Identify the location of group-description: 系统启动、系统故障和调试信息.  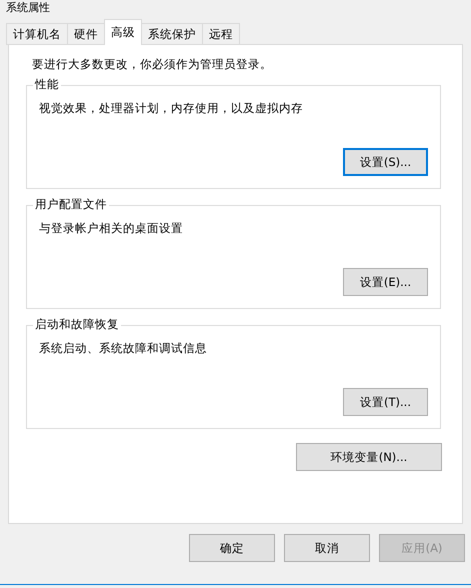
(123, 348).